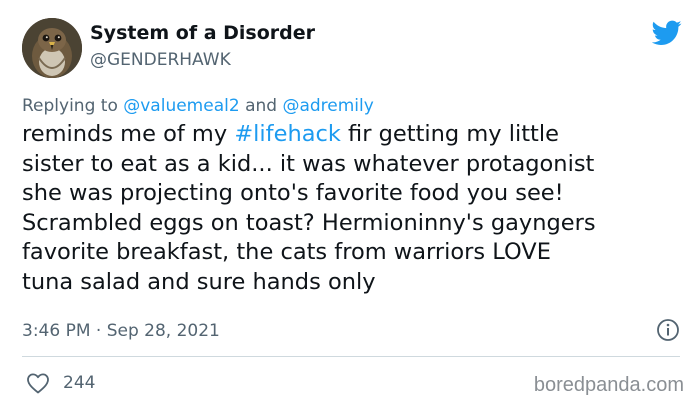 The image size is (700, 410). I want to click on hashtag-link: #lifehack, so click(287, 134).